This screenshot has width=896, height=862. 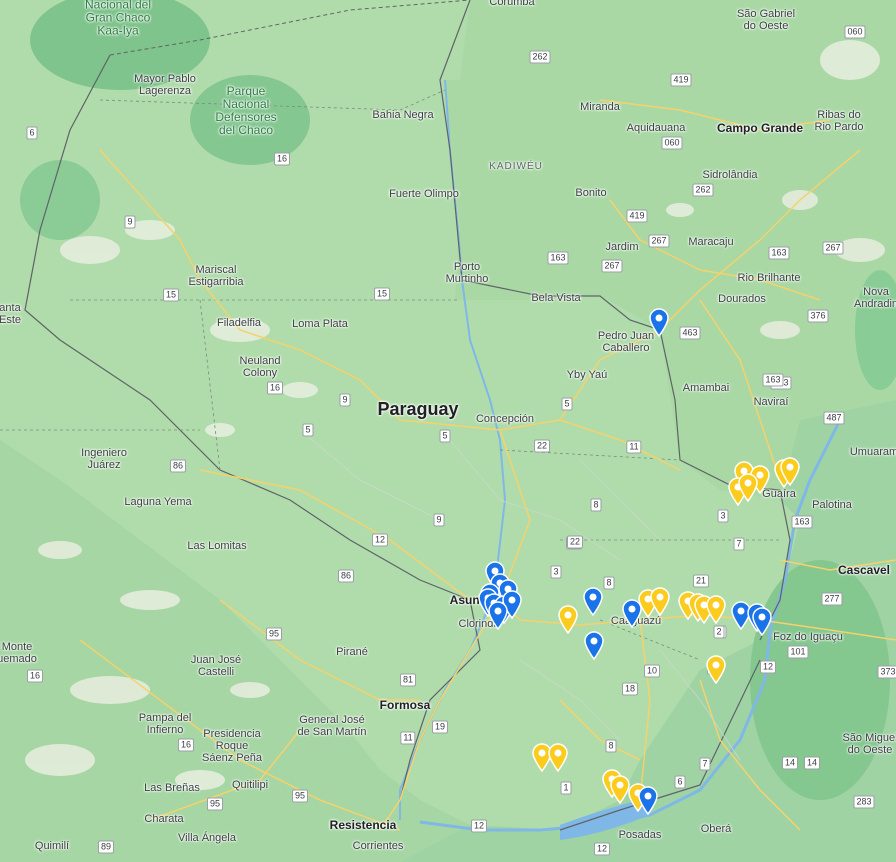 I want to click on route-shield: 463, so click(x=690, y=333).